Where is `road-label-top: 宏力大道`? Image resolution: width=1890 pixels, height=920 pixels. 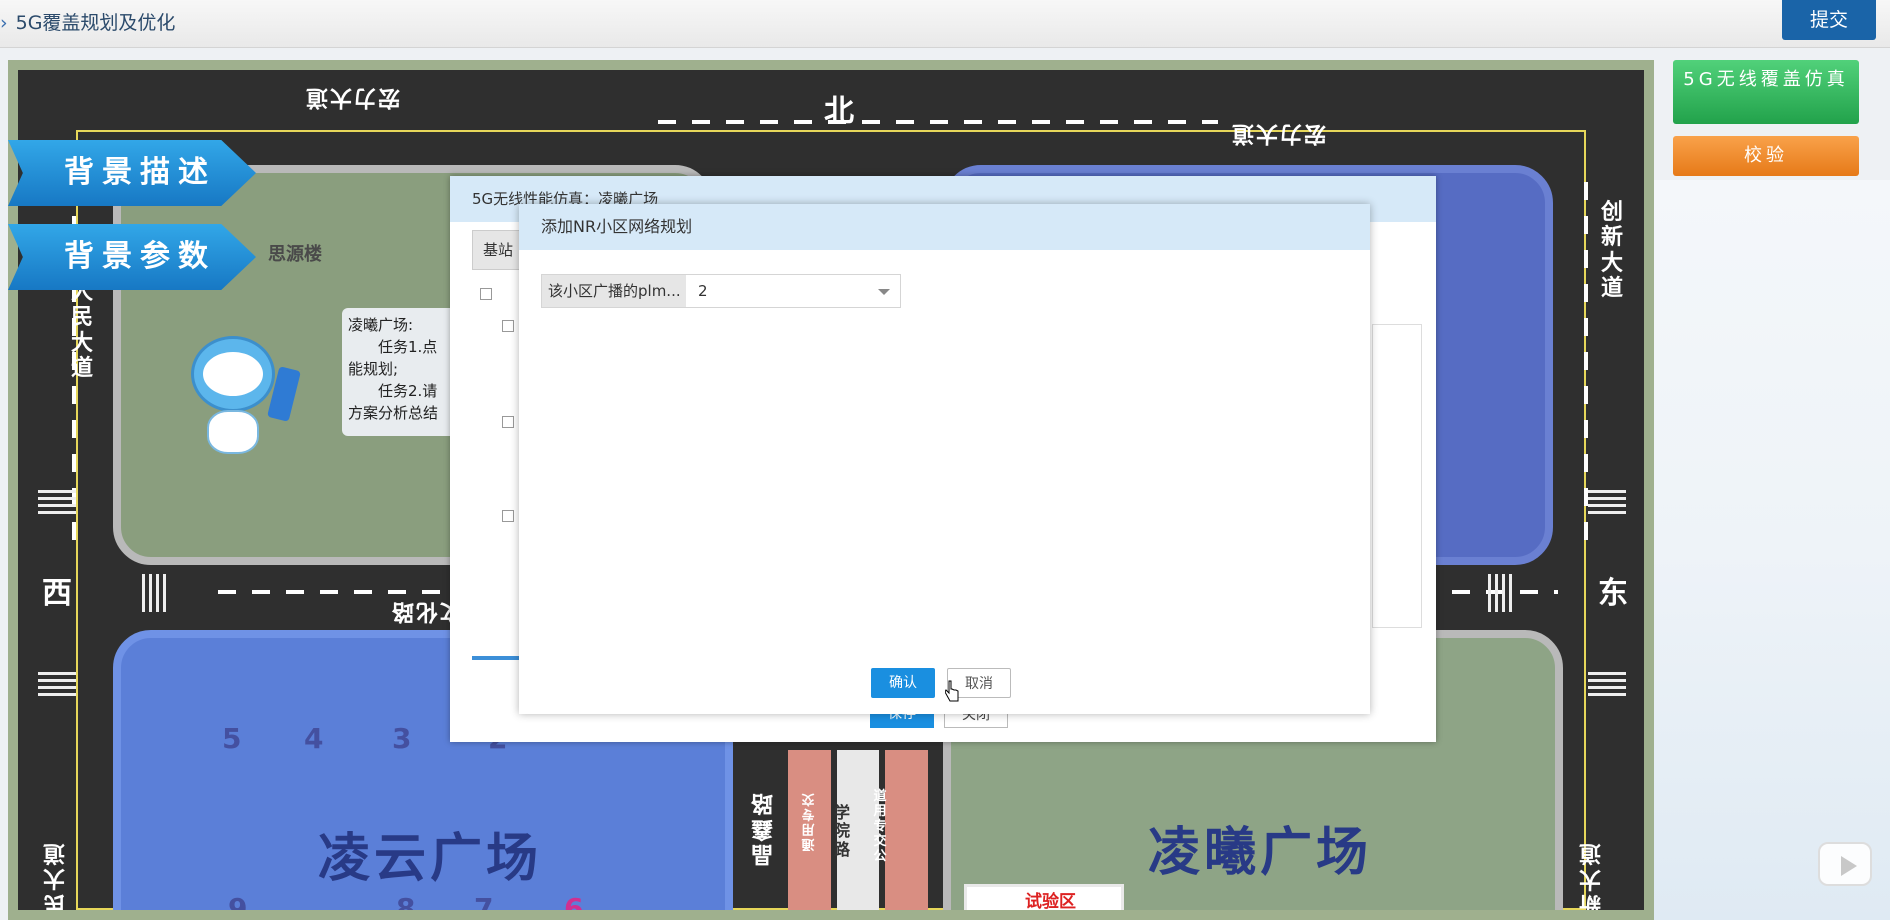
road-label-top: 宏力大道 is located at coordinates (352, 97).